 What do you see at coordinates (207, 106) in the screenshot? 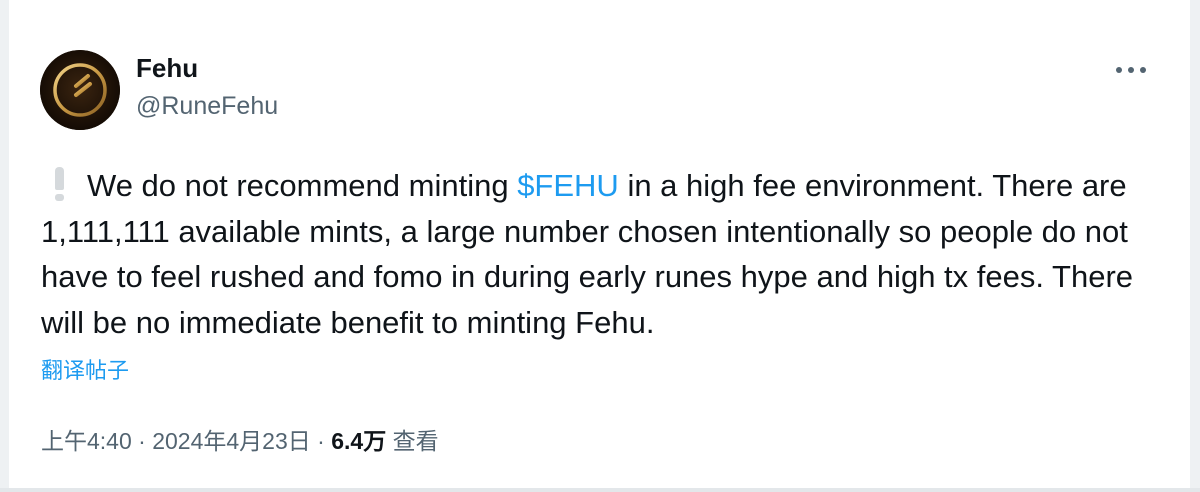
I see `user-handle: @RuneFehu` at bounding box center [207, 106].